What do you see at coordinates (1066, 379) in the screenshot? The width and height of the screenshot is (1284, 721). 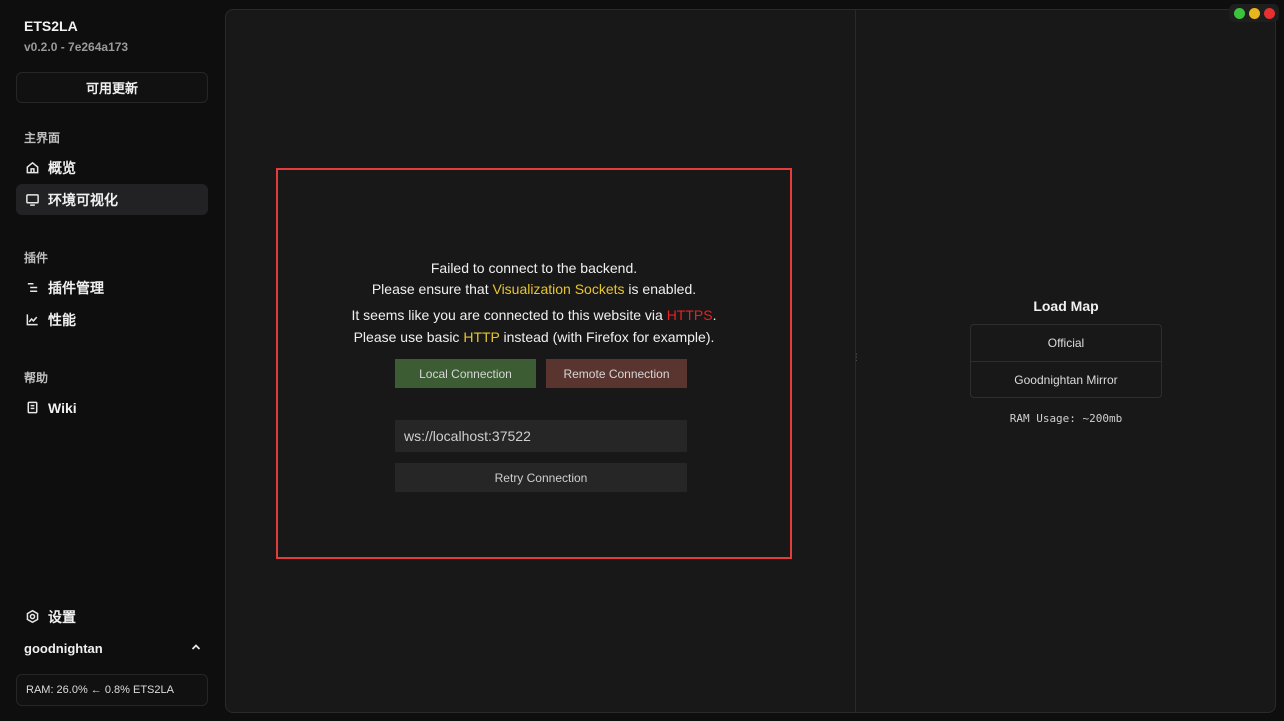 I see `map-option-goodnightan-mirror: Goodnightan Mirror` at bounding box center [1066, 379].